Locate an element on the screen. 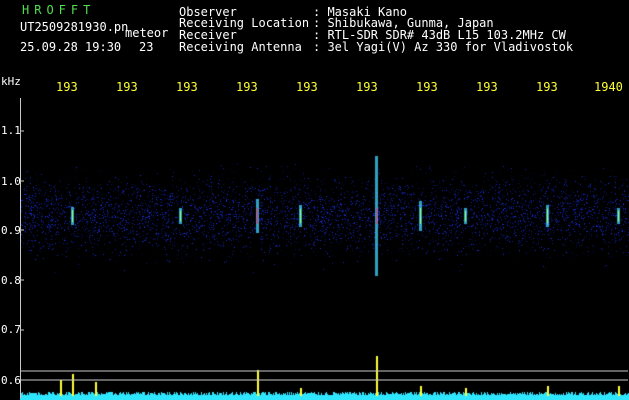 The image size is (629, 400). program-title: HROFFT is located at coordinates (59, 10).